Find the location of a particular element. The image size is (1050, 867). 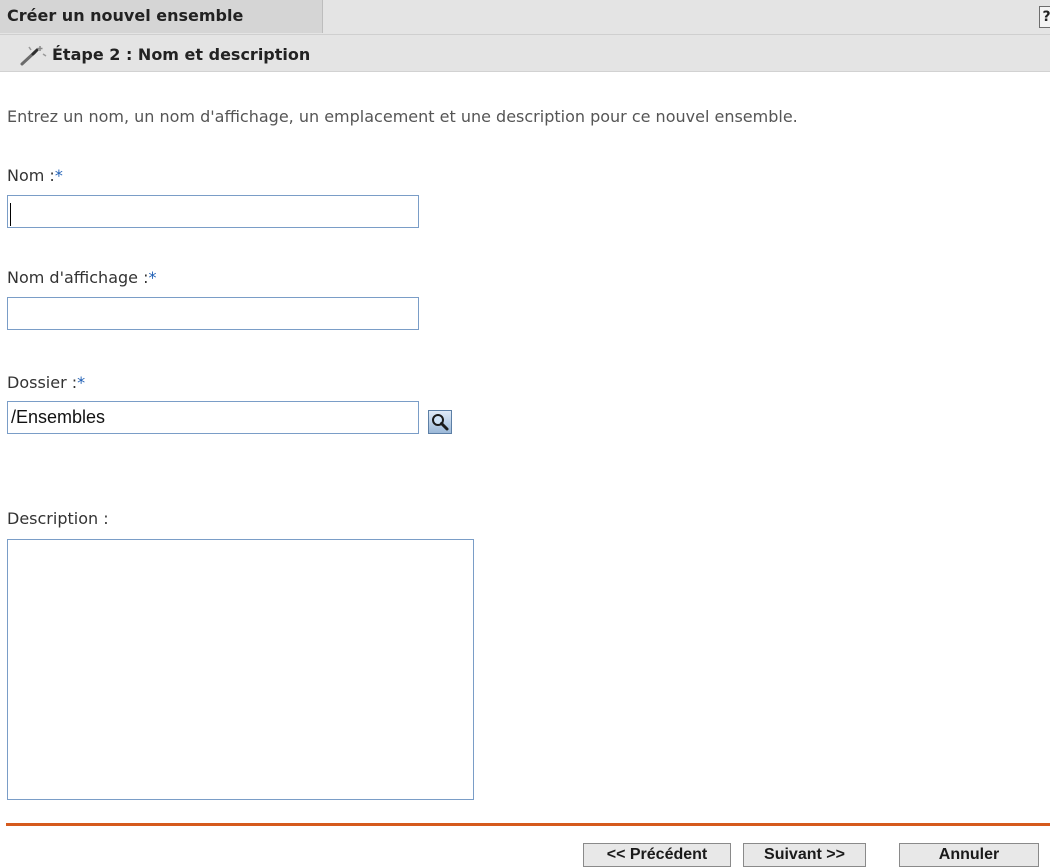

text-caret is located at coordinates (10, 214).